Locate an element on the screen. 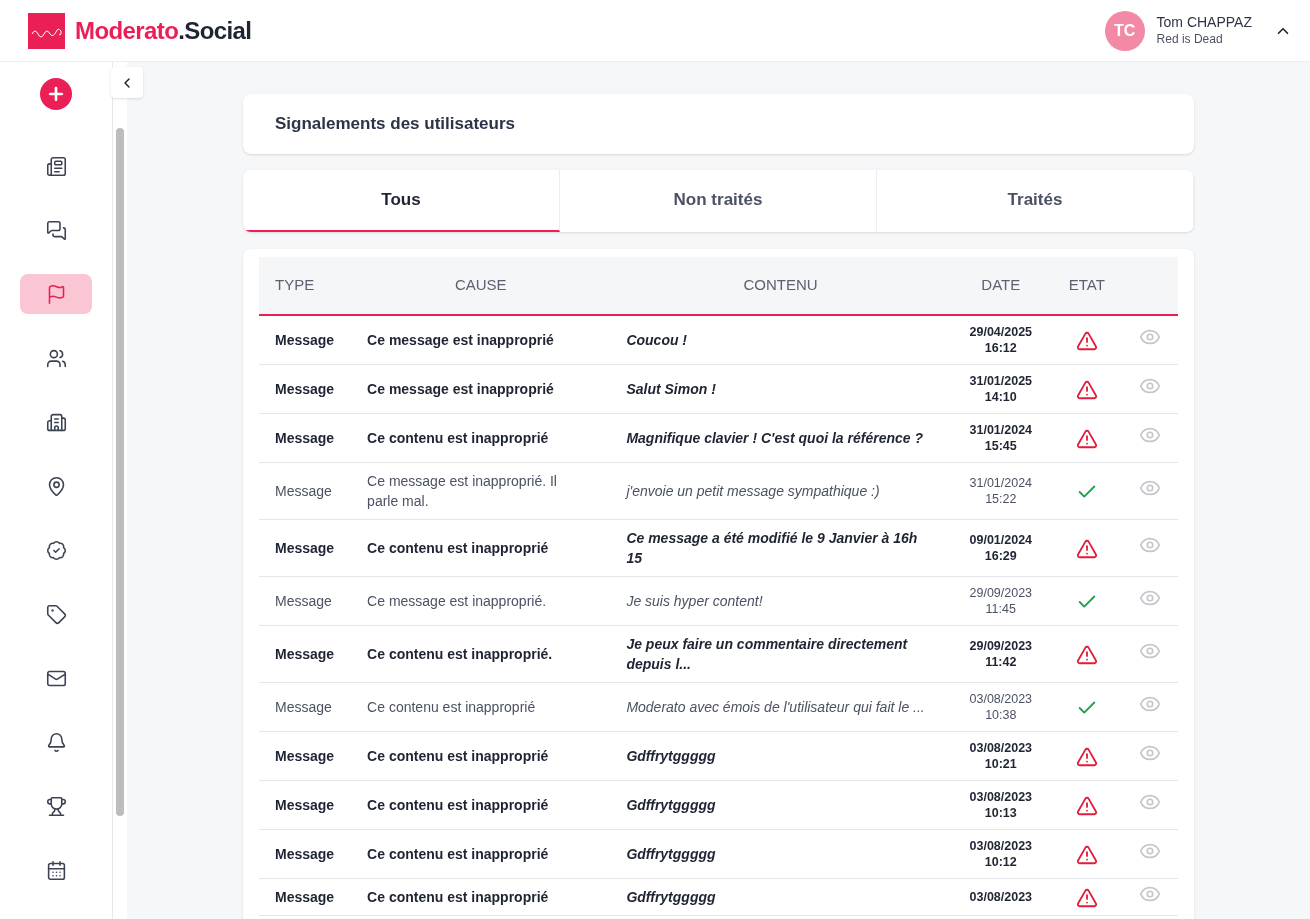 The image size is (1310, 919). table-cell: 03/08/2023 10:21 is located at coordinates (1000, 756).